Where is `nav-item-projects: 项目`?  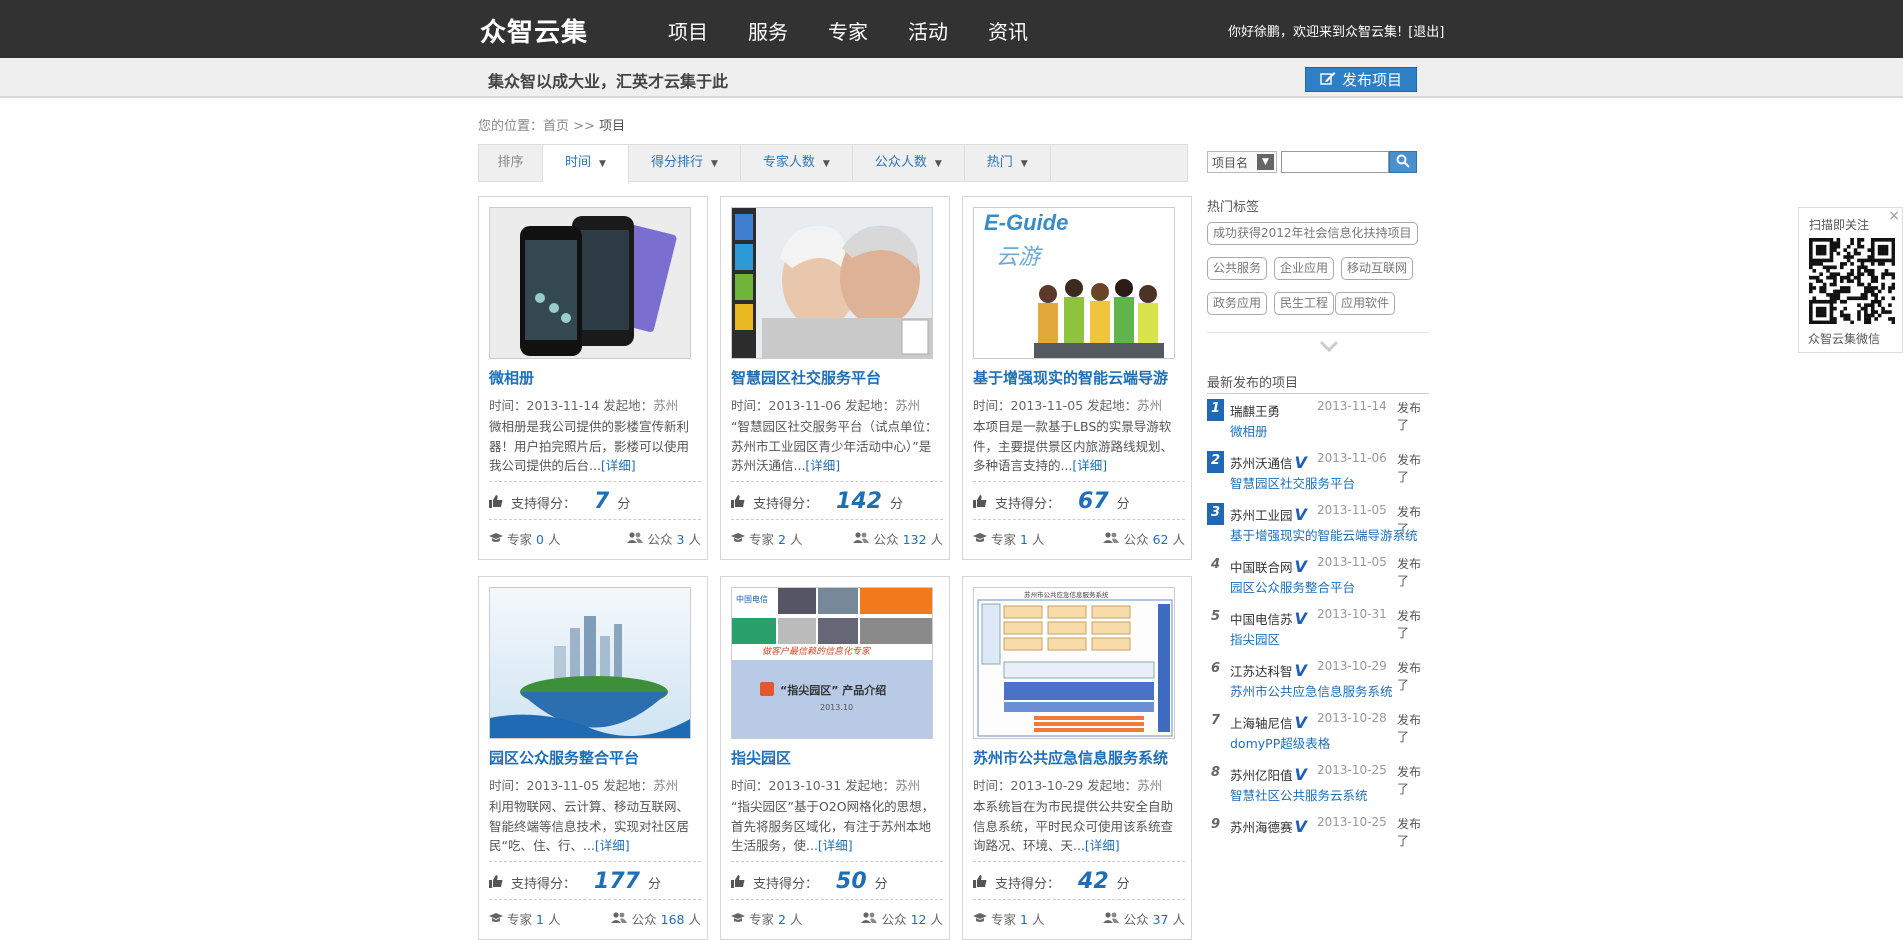 nav-item-projects: 项目 is located at coordinates (688, 30).